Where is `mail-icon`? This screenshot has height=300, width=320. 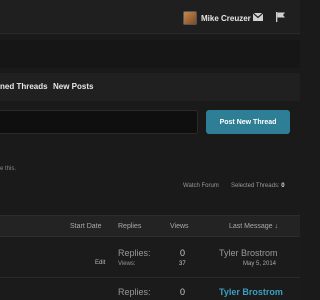 mail-icon is located at coordinates (258, 17).